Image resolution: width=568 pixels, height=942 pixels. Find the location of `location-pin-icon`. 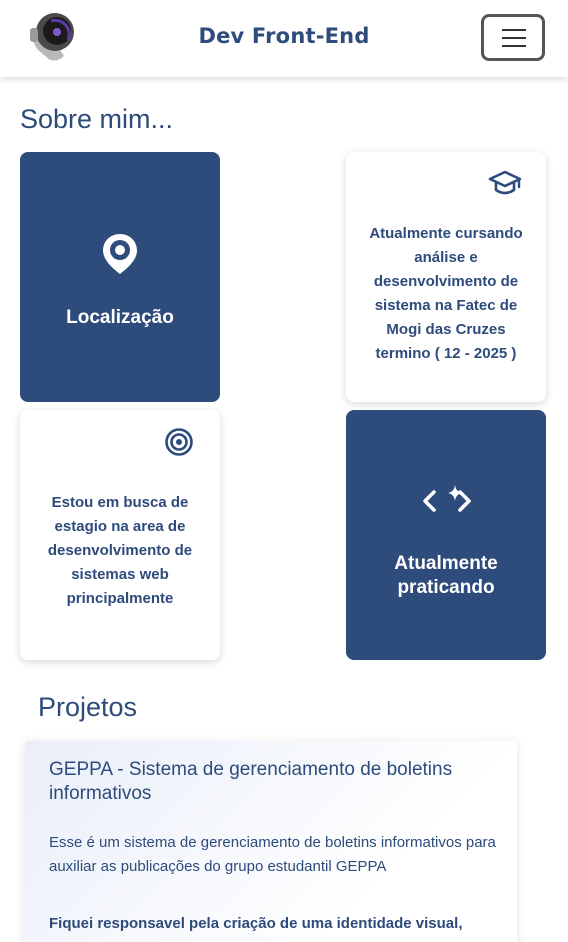

location-pin-icon is located at coordinates (120, 254).